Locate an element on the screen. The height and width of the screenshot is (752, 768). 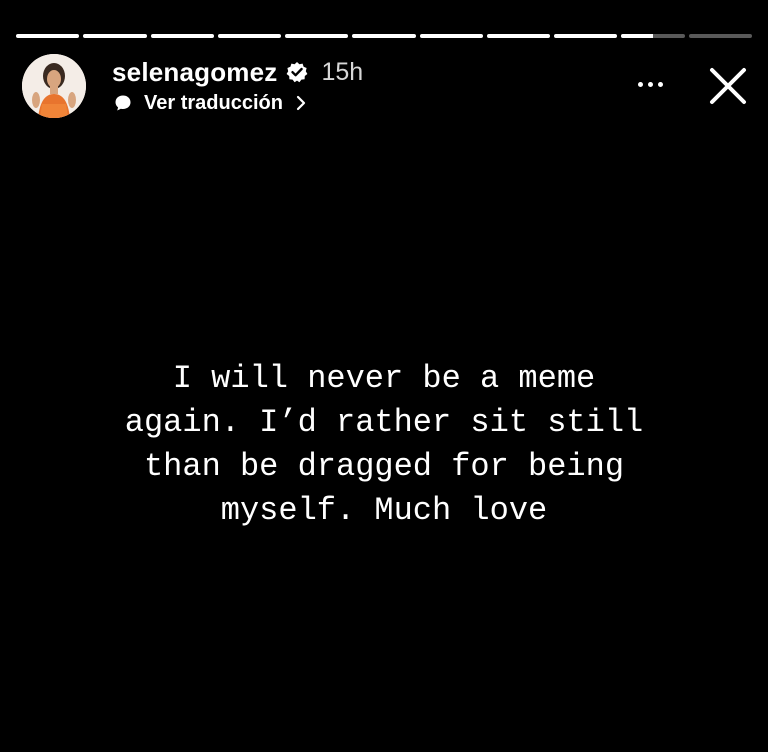
see-translation-button: Ver traducción is located at coordinates (210, 103).